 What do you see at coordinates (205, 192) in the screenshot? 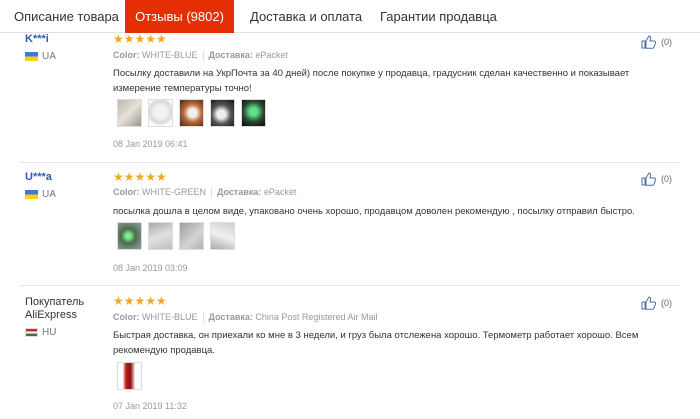
I see `review-meta: Color: WHITE-GREEN Доставка: ePacket` at bounding box center [205, 192].